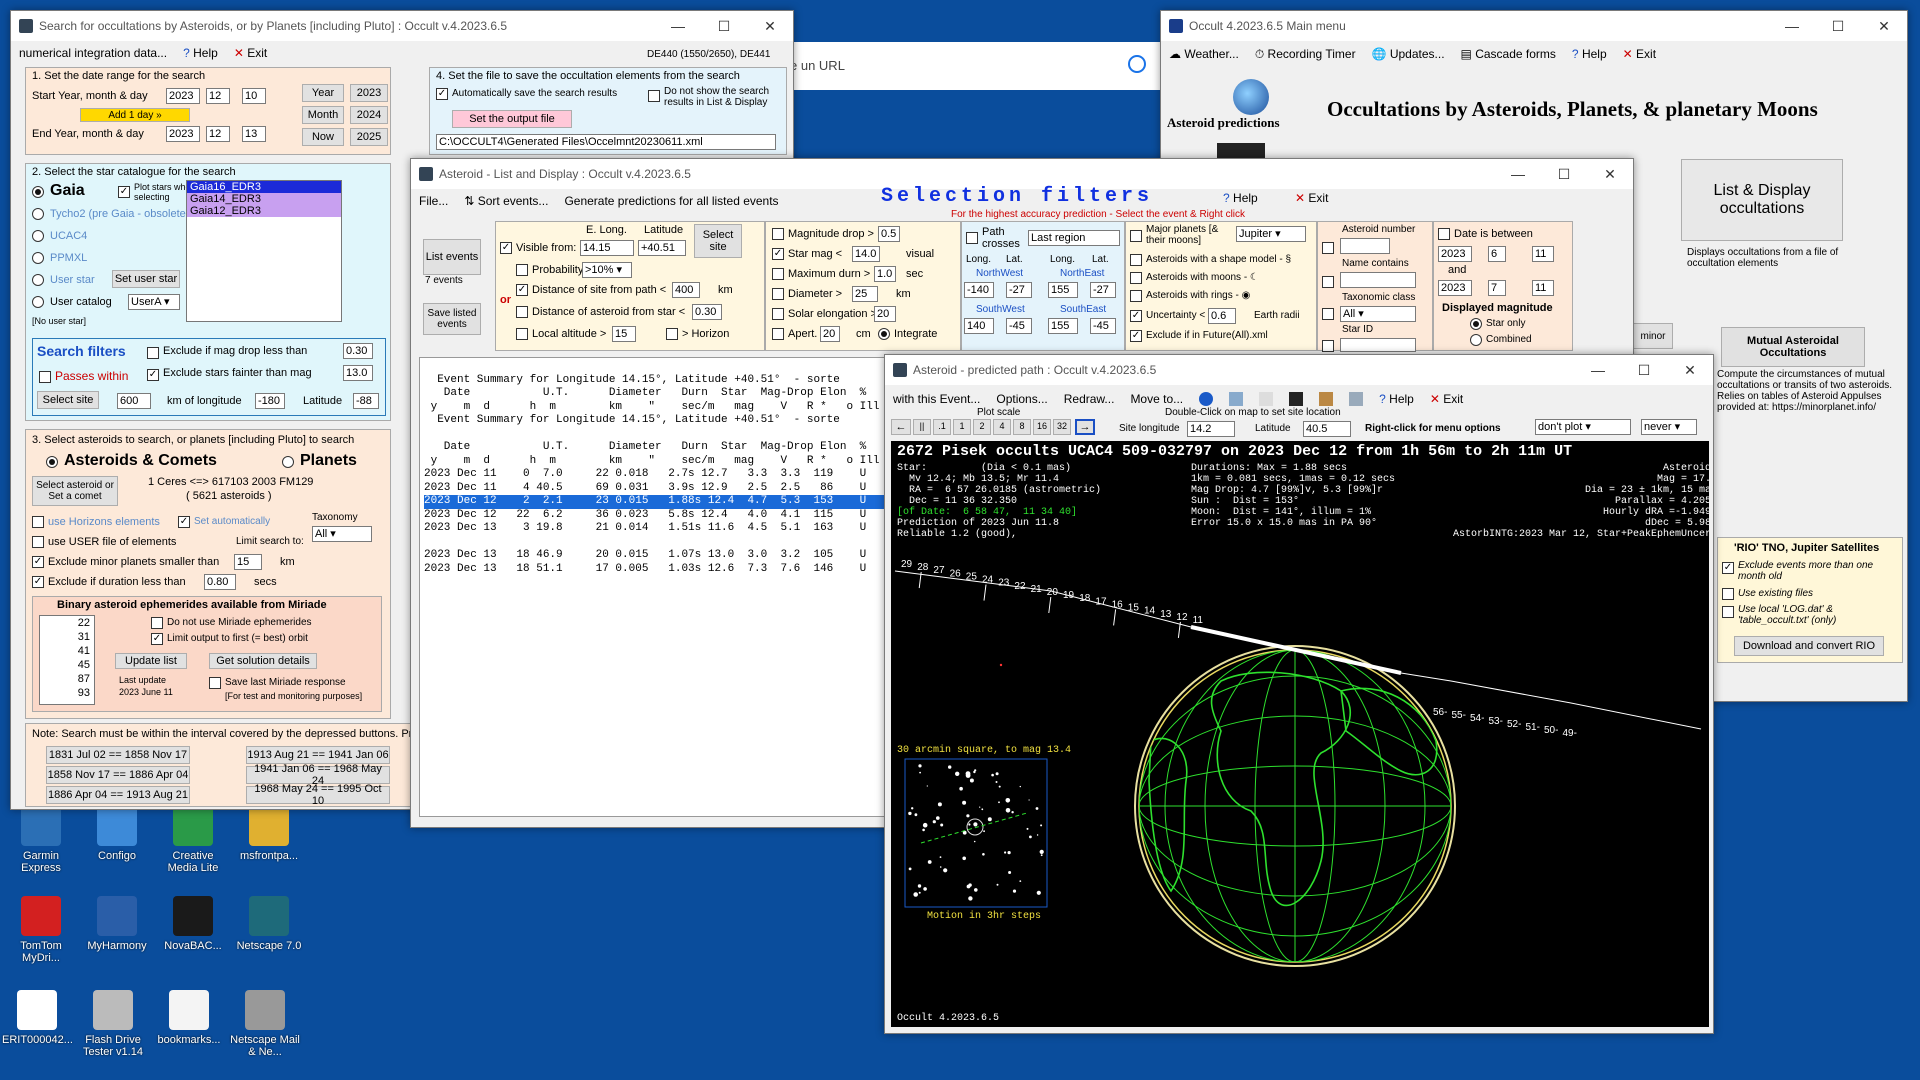  I want to click on interval-4: 1941 Jan 06 == 1968 May 24, so click(318, 775).